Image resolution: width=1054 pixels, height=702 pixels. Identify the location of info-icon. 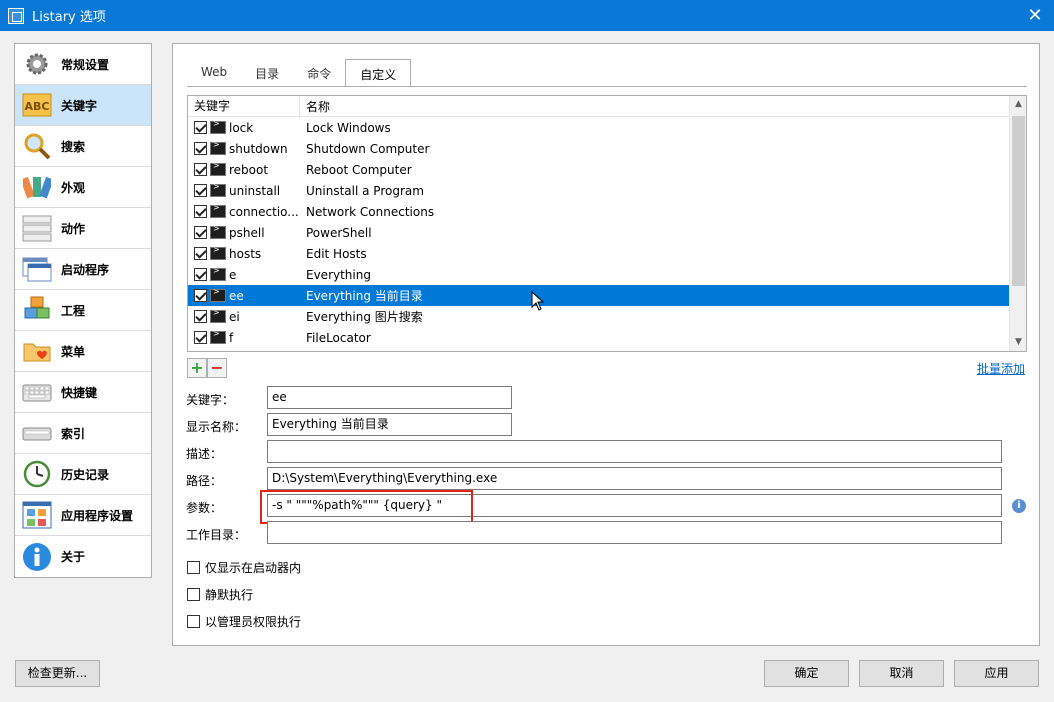
(37, 557).